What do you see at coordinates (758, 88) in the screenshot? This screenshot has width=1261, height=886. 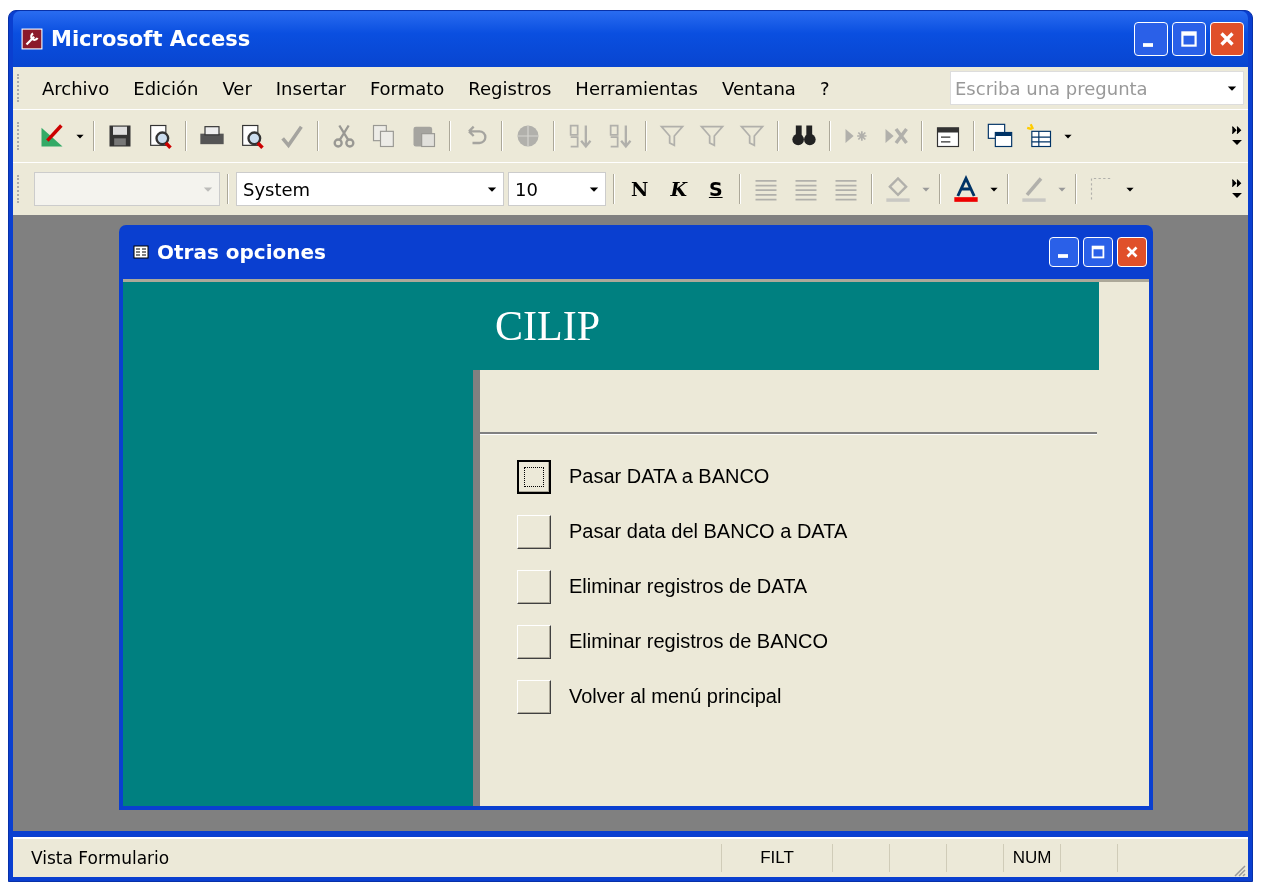 I see `menu-item: Ventana` at bounding box center [758, 88].